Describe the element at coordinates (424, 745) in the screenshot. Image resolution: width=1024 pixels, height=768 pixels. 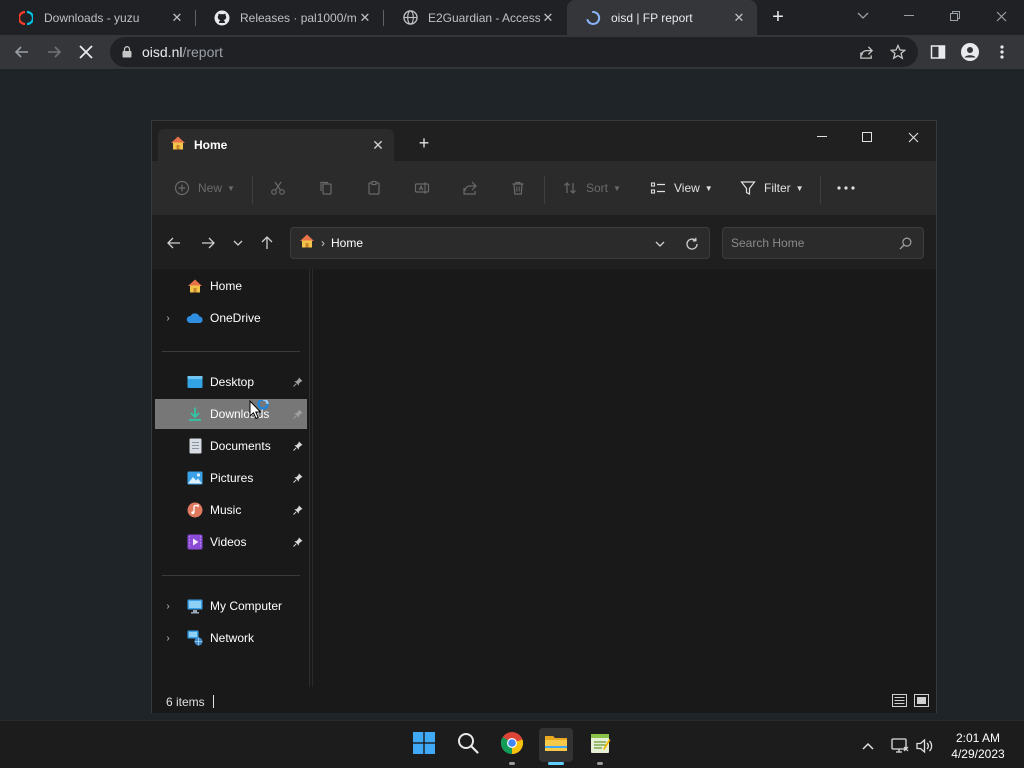
I see `start-button` at that location.